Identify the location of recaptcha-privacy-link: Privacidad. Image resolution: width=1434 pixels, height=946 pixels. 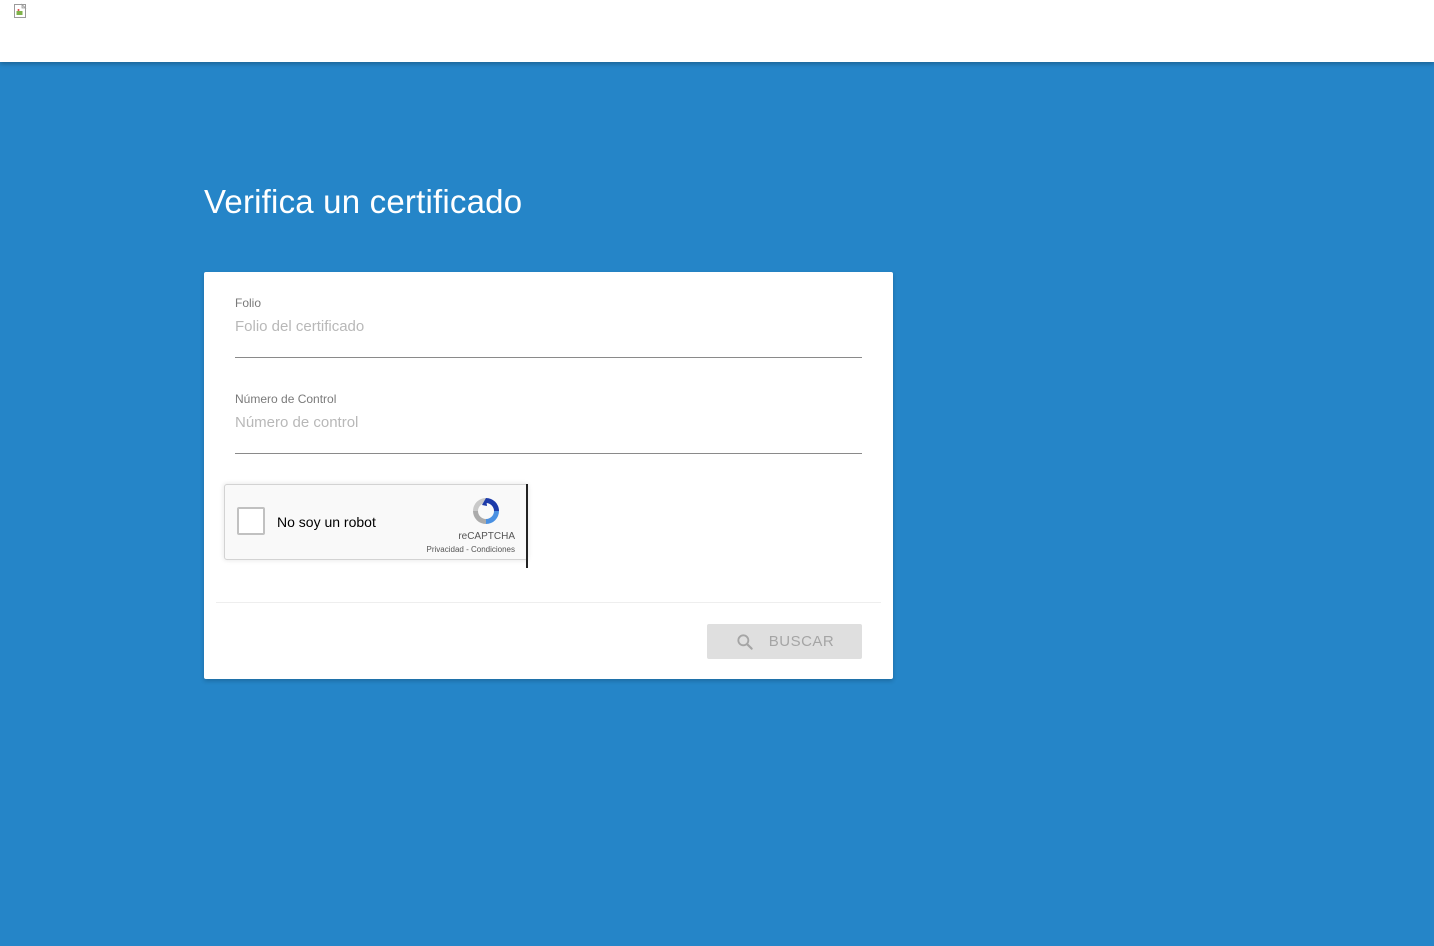
(445, 549).